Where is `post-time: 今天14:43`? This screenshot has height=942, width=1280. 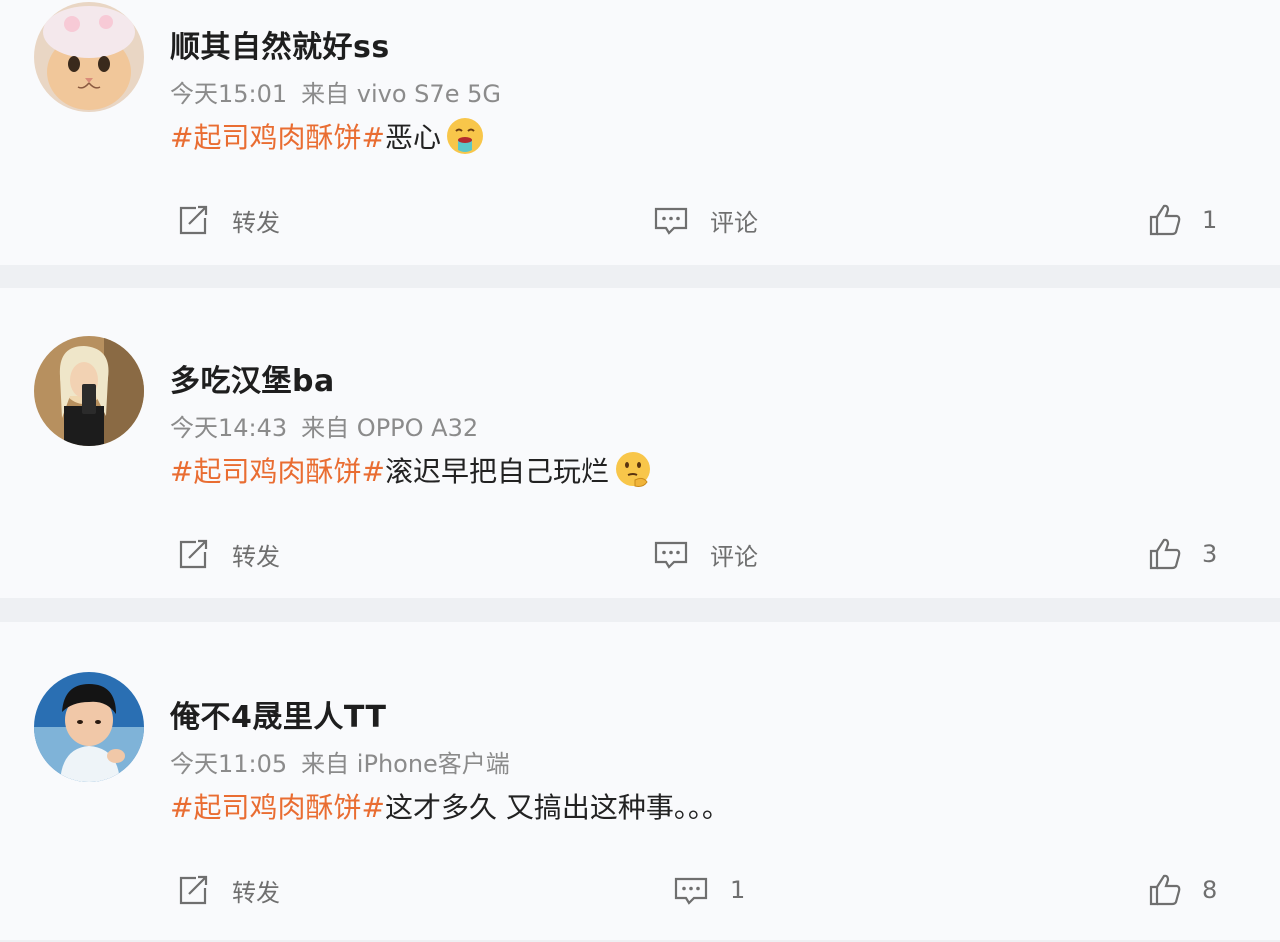 post-time: 今天14:43 is located at coordinates (229, 428).